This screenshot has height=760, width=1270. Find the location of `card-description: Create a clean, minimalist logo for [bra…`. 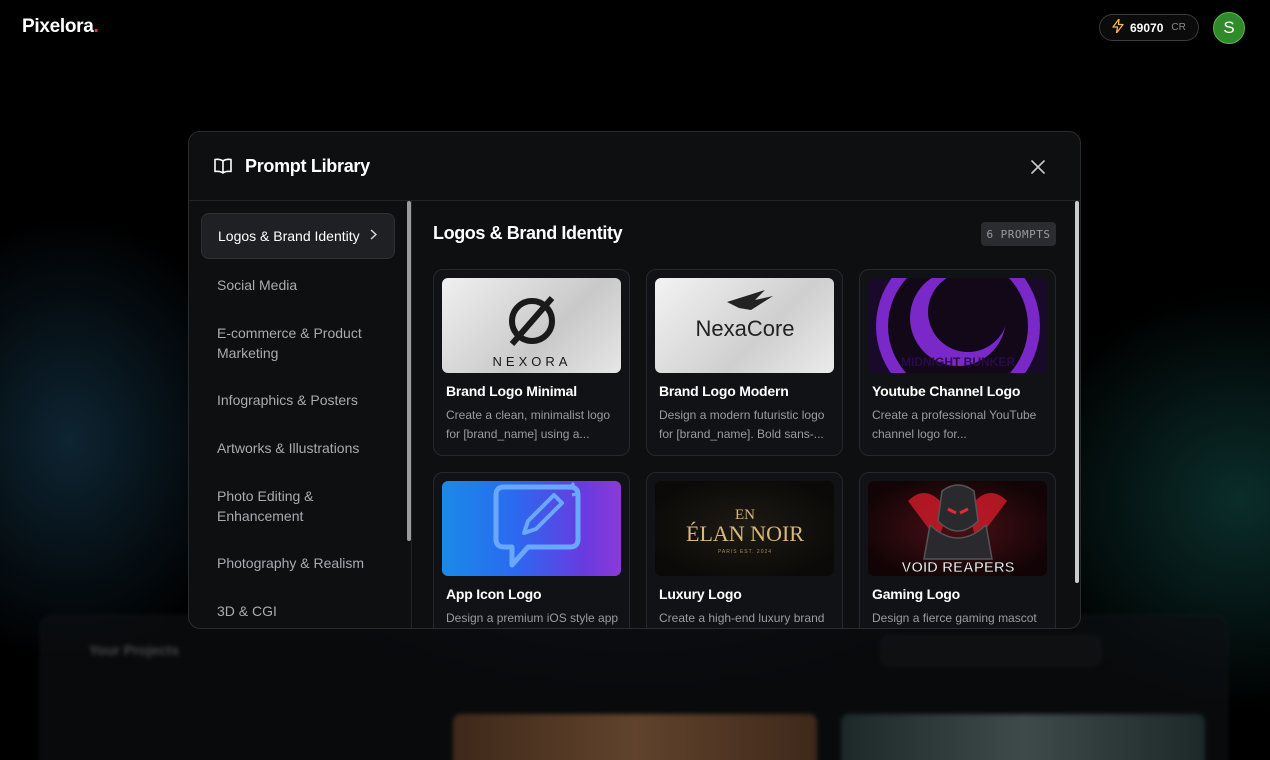

card-description: Create a clean, minimalist logo for [bra… is located at coordinates (528, 424).